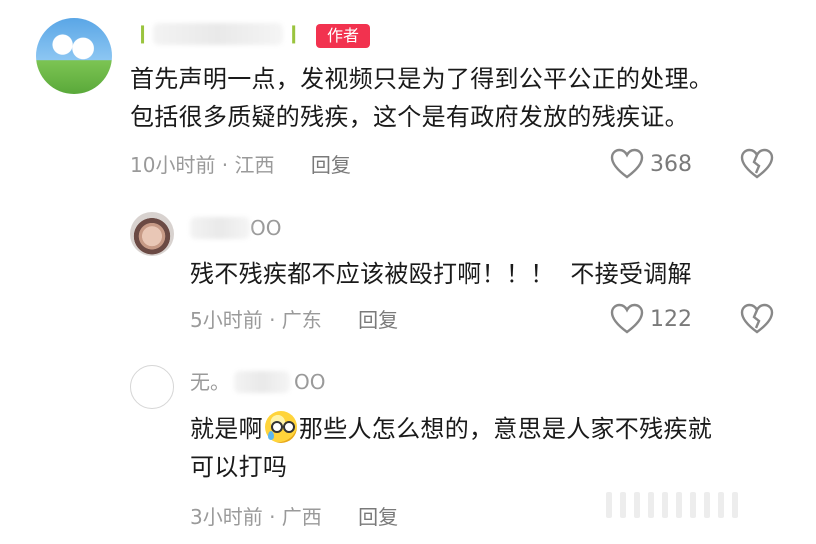 The width and height of the screenshot is (816, 544). What do you see at coordinates (256, 320) in the screenshot?
I see `time-location: 5小时前 · 广东` at bounding box center [256, 320].